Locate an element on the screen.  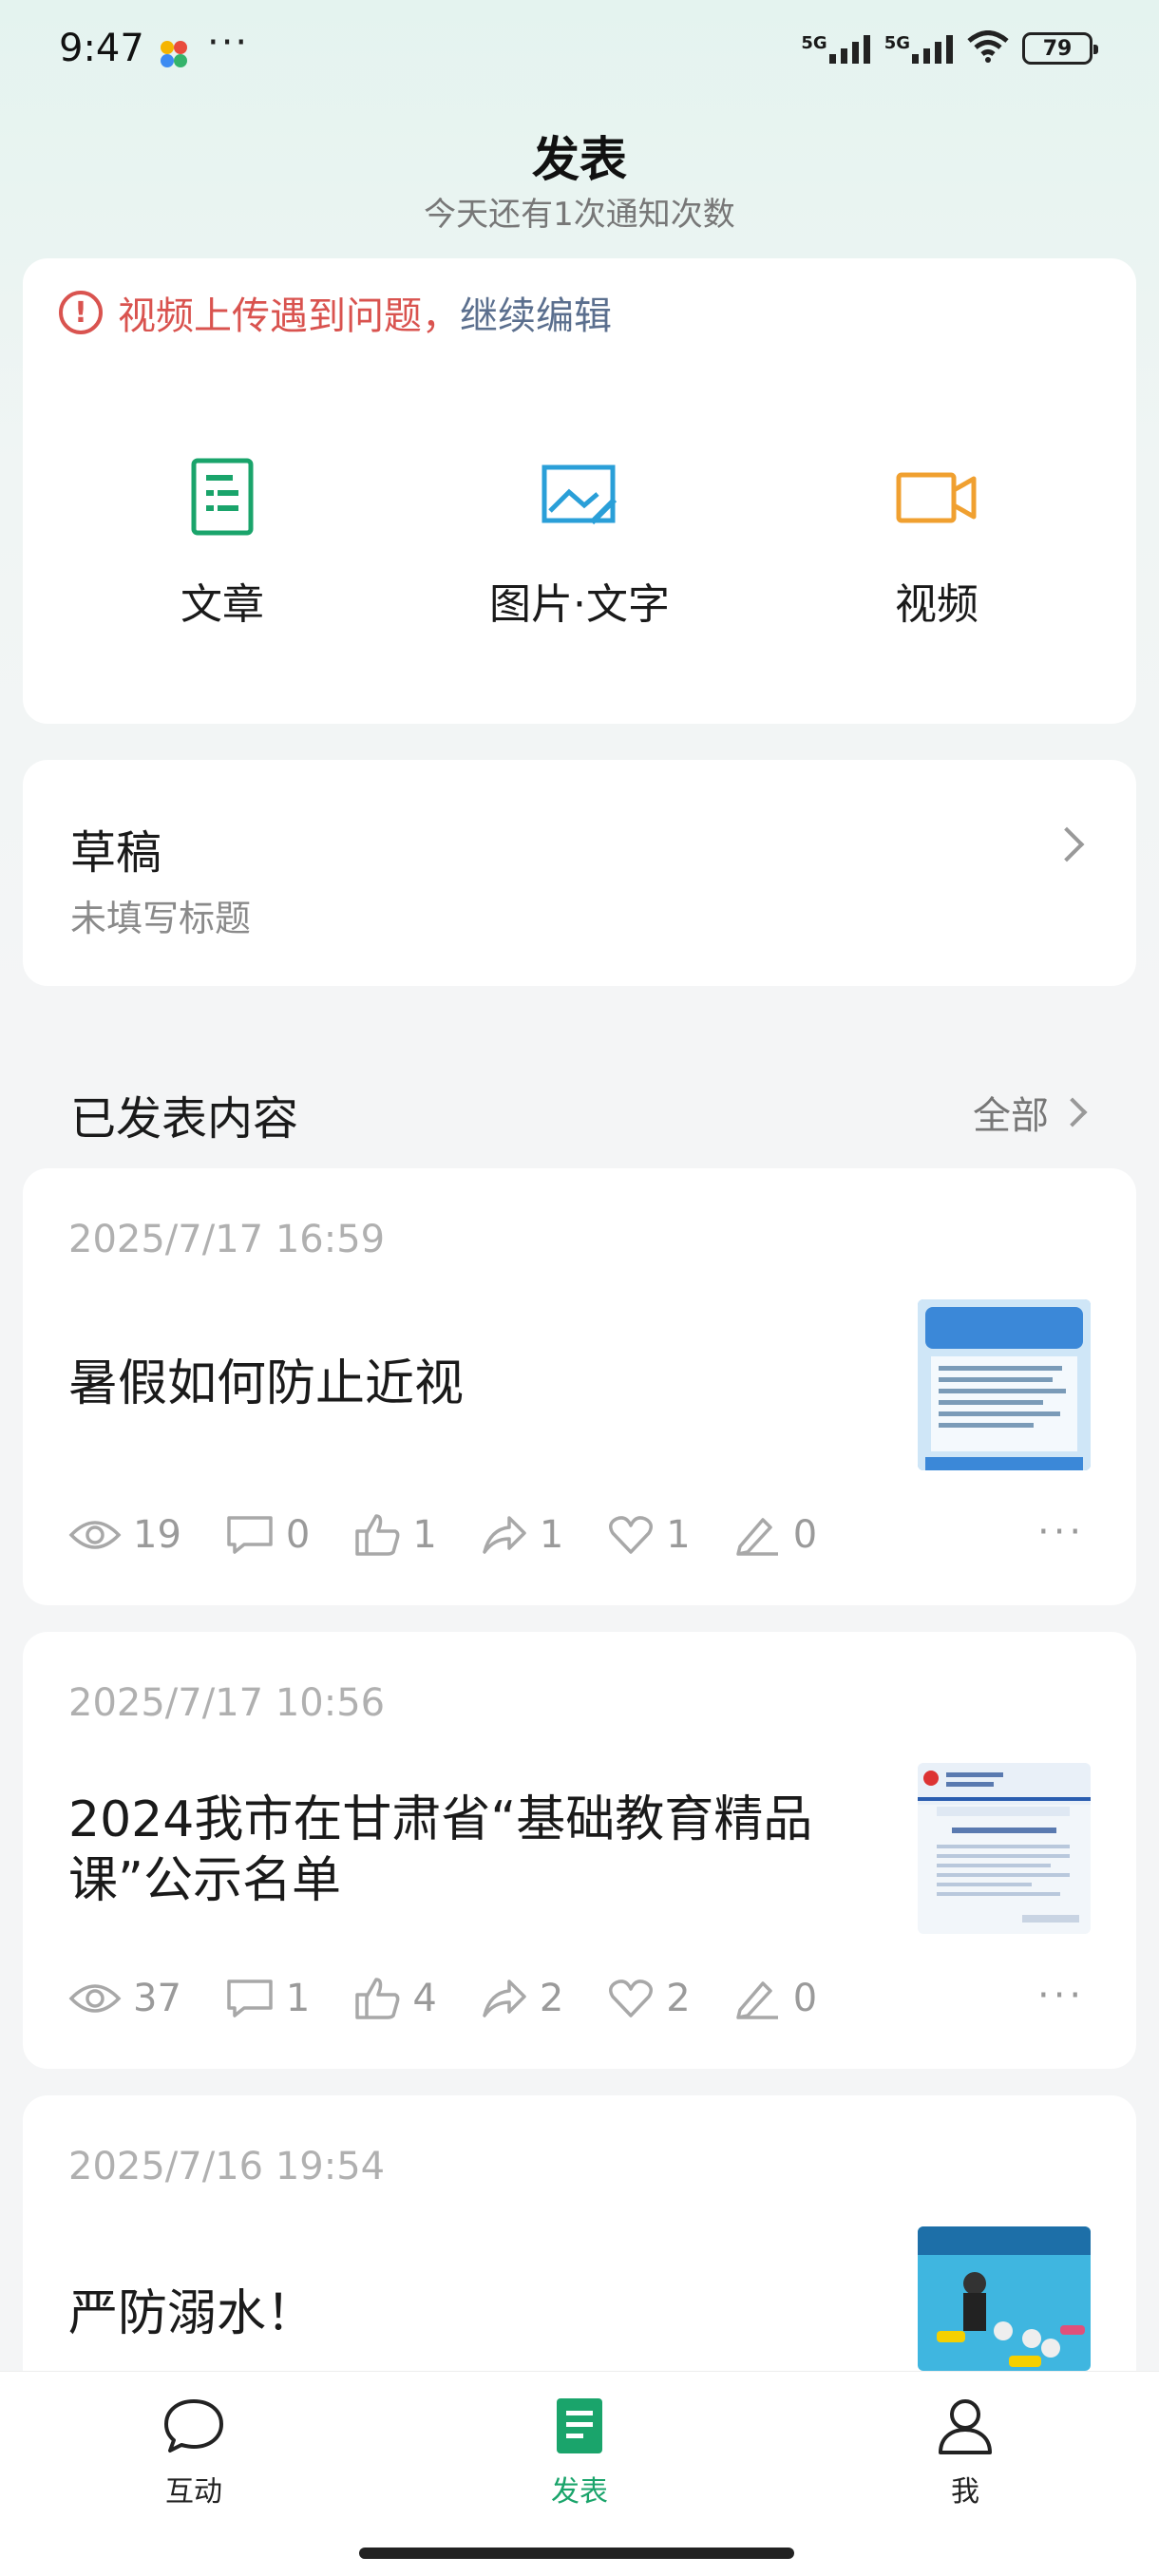
video-icon is located at coordinates (936, 497).